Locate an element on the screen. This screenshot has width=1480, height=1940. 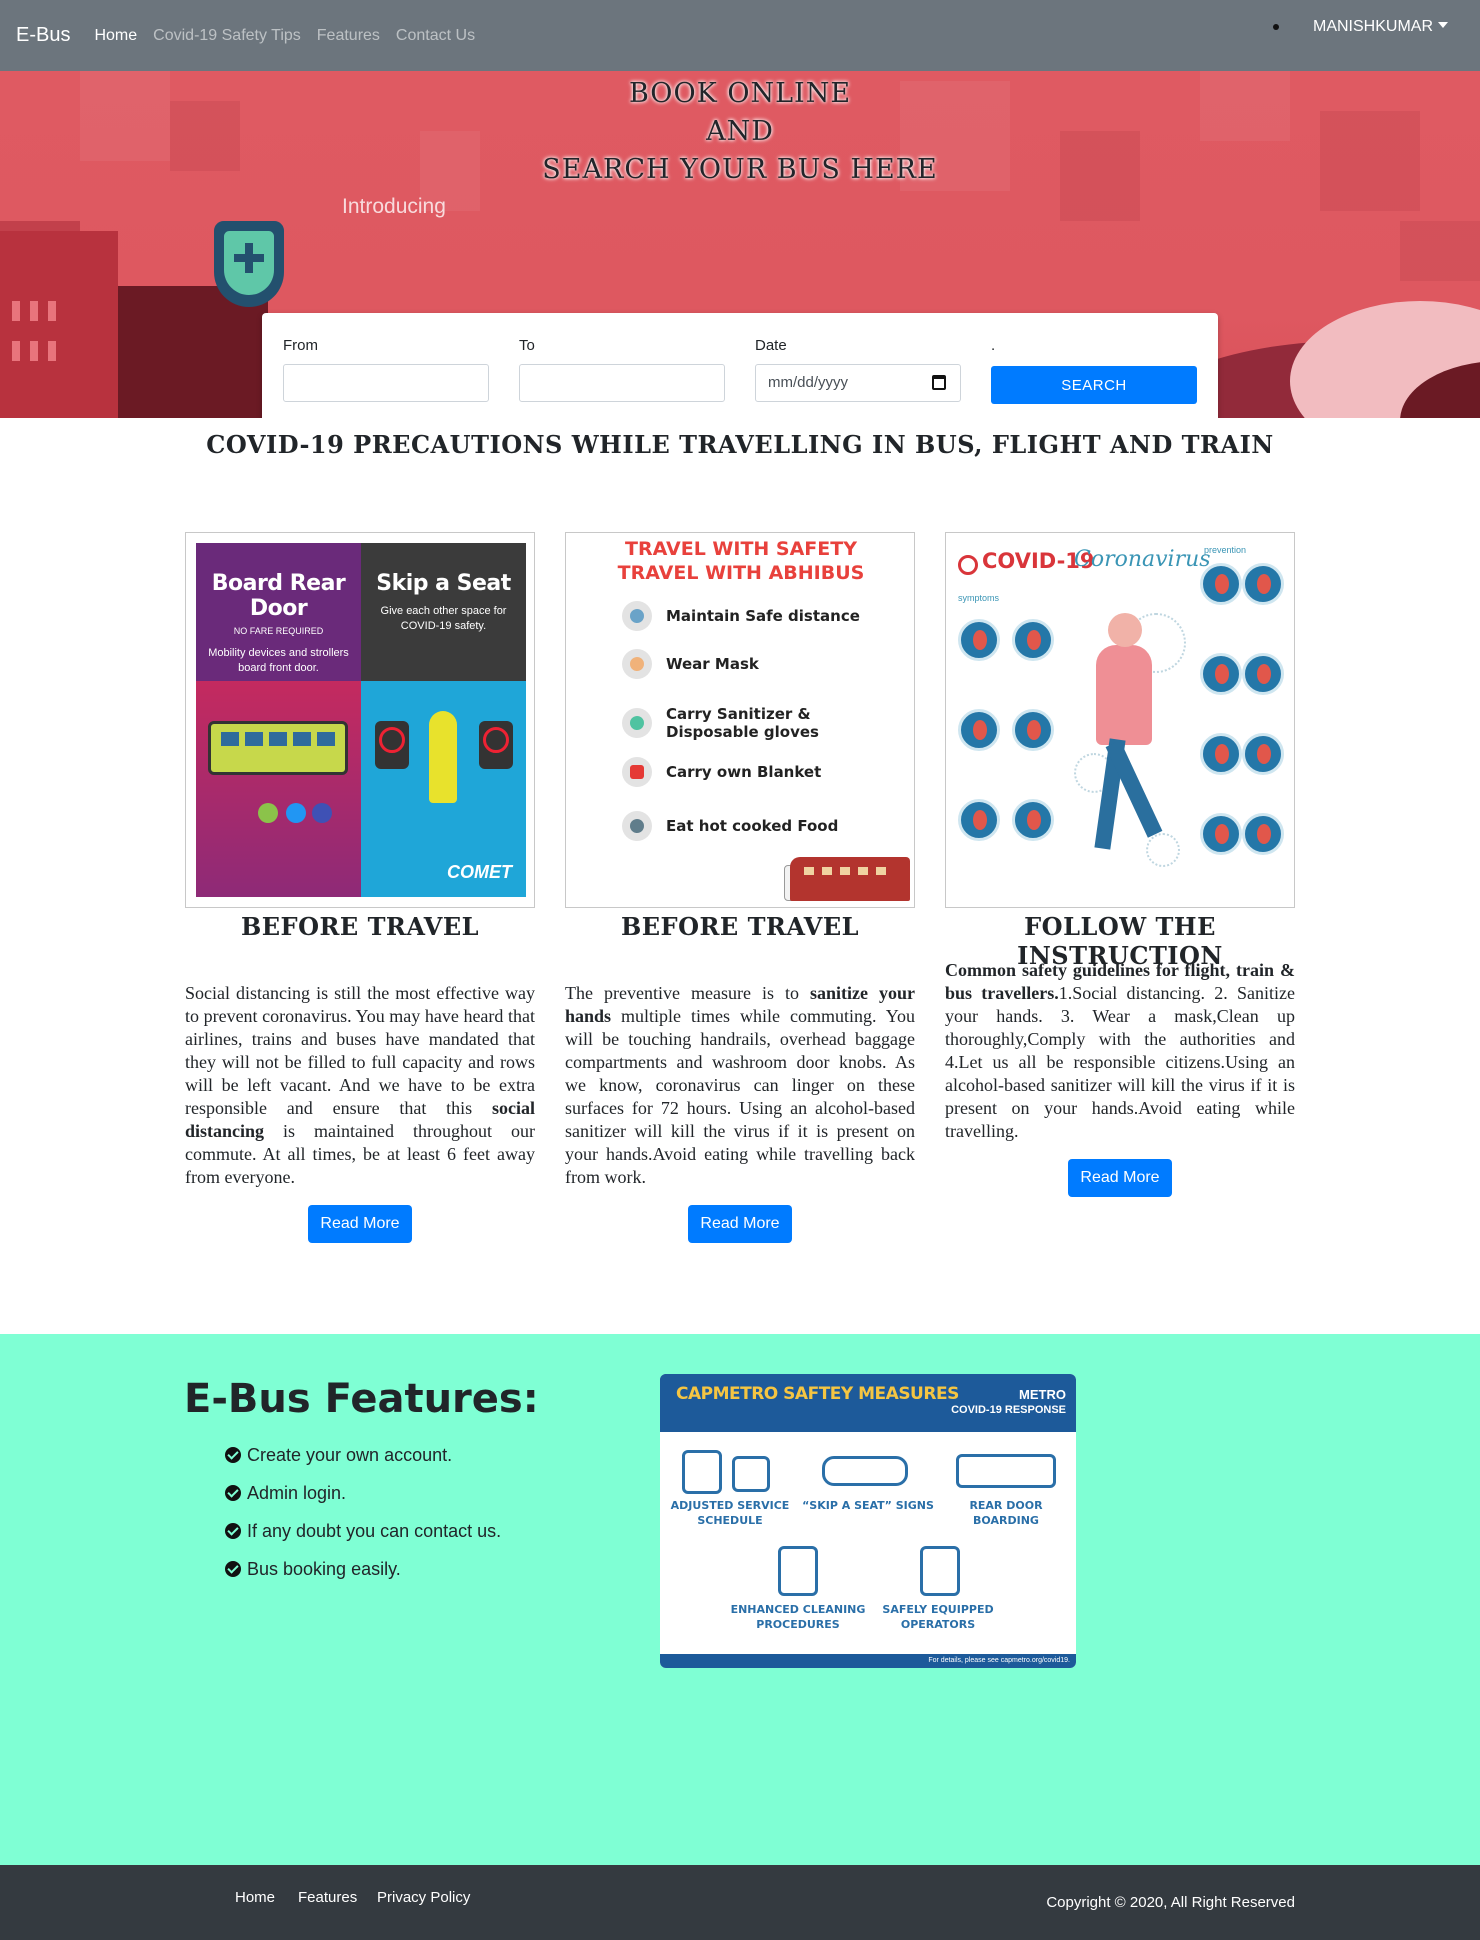
poster-label: SAFELY EQUIPPED OPERATORS is located at coordinates (938, 1617).